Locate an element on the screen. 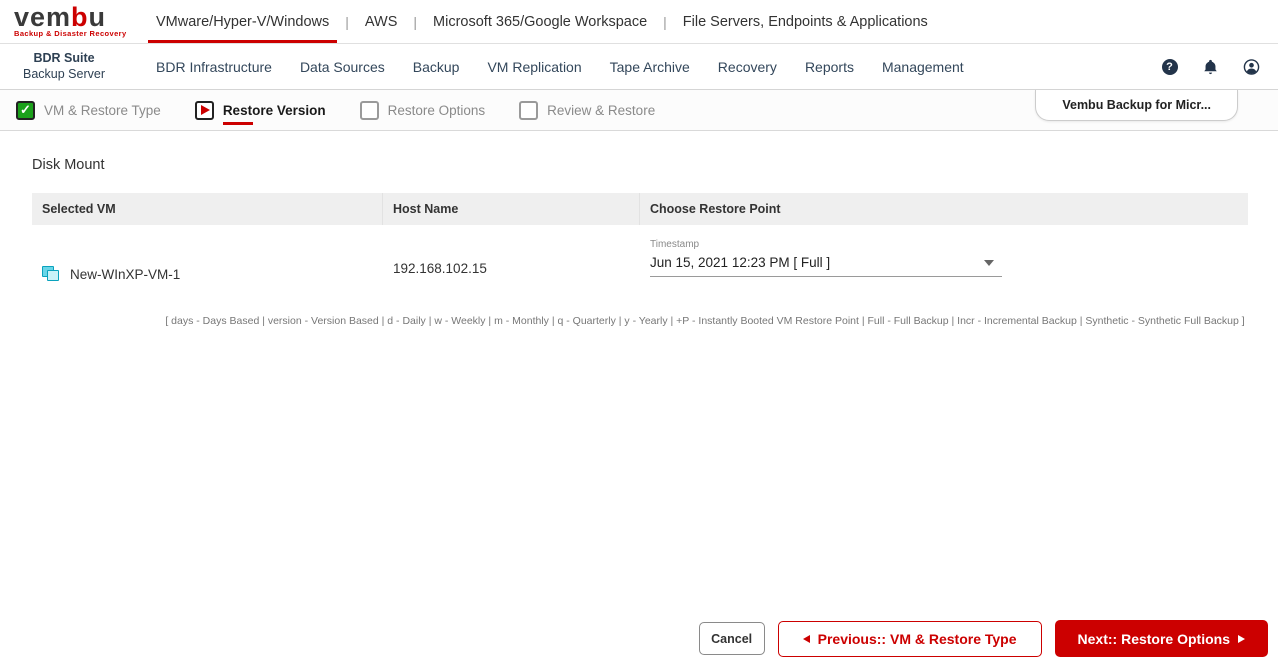 The height and width of the screenshot is (667, 1278). previous-button-label: Previous:: VM & Restore Type is located at coordinates (917, 638).